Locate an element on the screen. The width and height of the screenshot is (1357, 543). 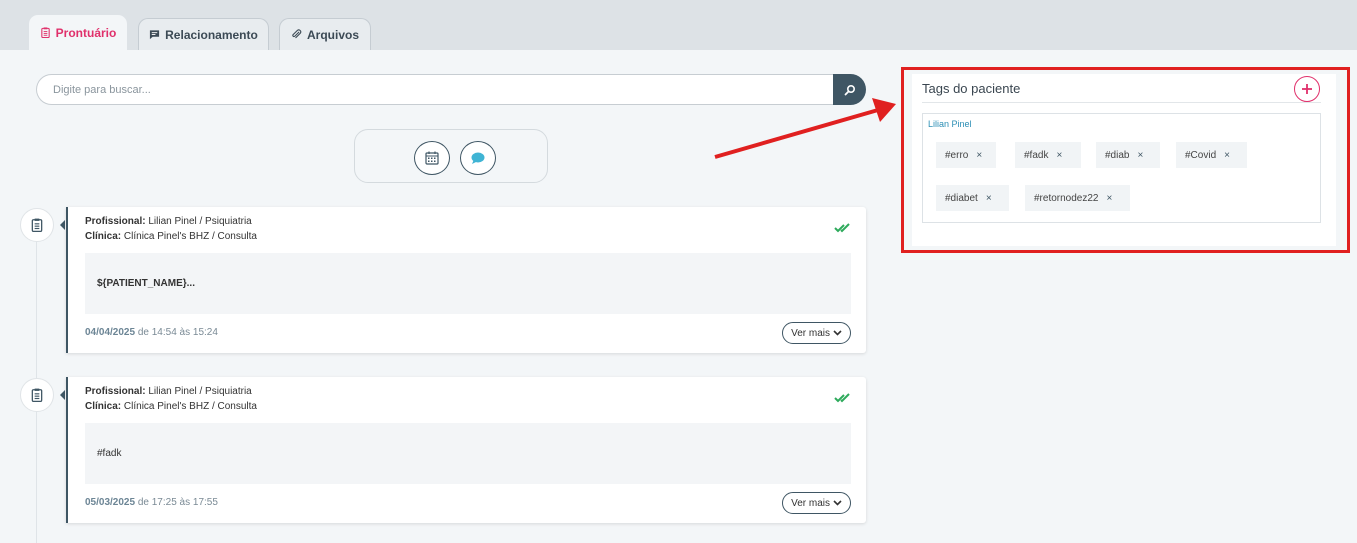
plus-icon is located at coordinates (1307, 89).